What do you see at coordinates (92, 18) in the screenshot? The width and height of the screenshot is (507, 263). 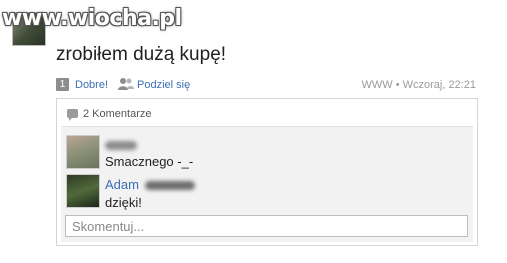 I see `site-watermark: www.wiocha.pl` at bounding box center [92, 18].